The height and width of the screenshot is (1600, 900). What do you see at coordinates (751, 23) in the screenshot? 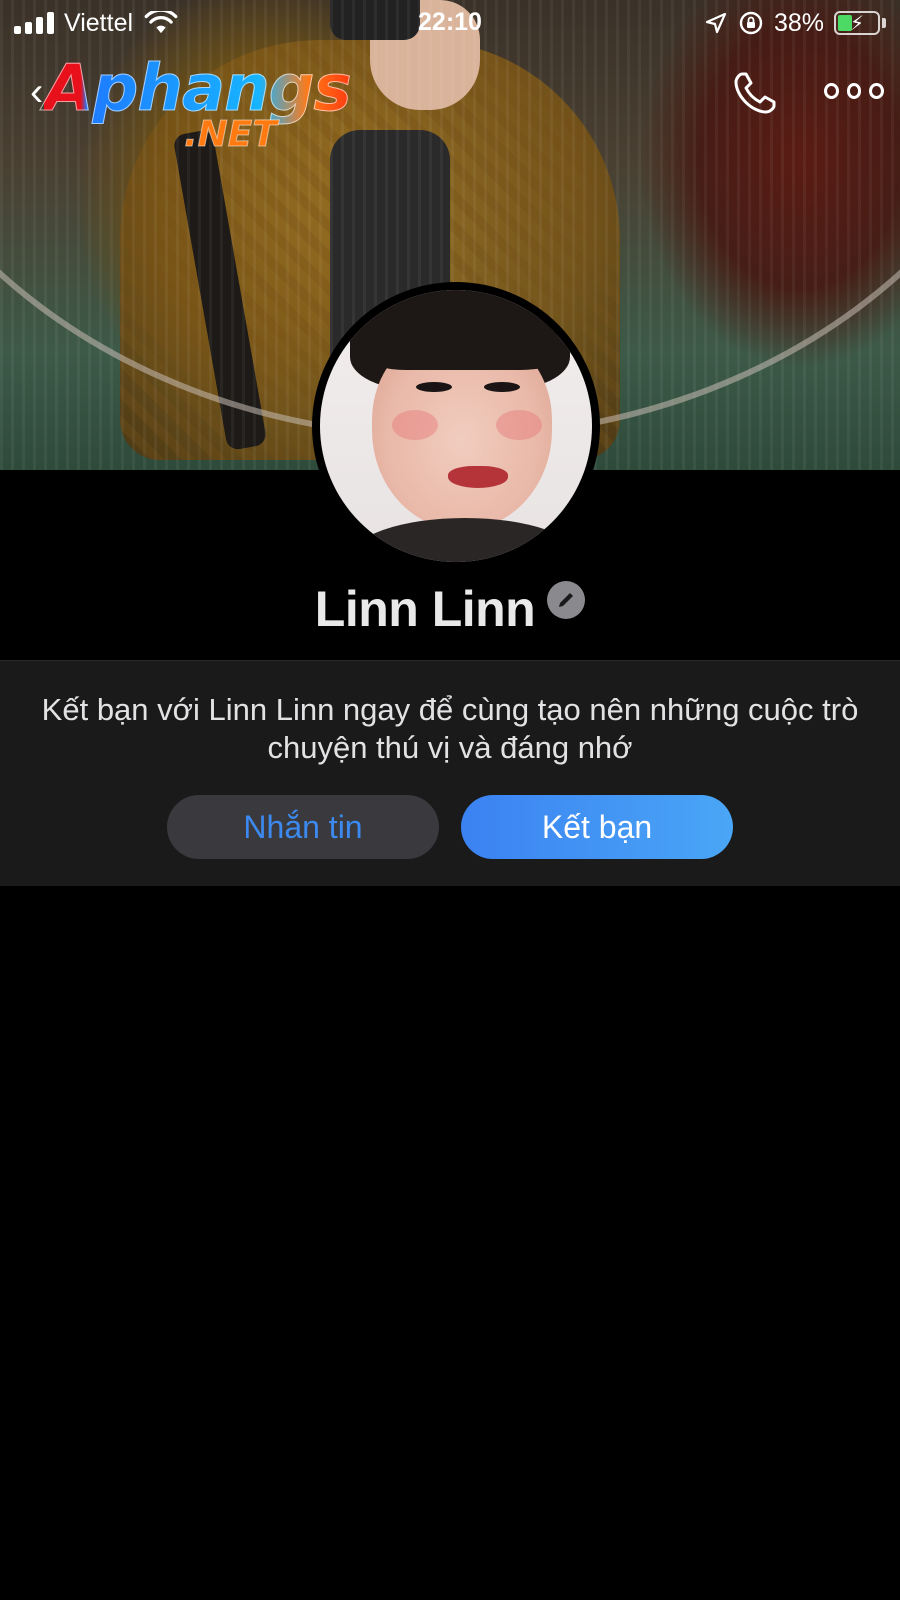
I see `rotation-lock-icon` at bounding box center [751, 23].